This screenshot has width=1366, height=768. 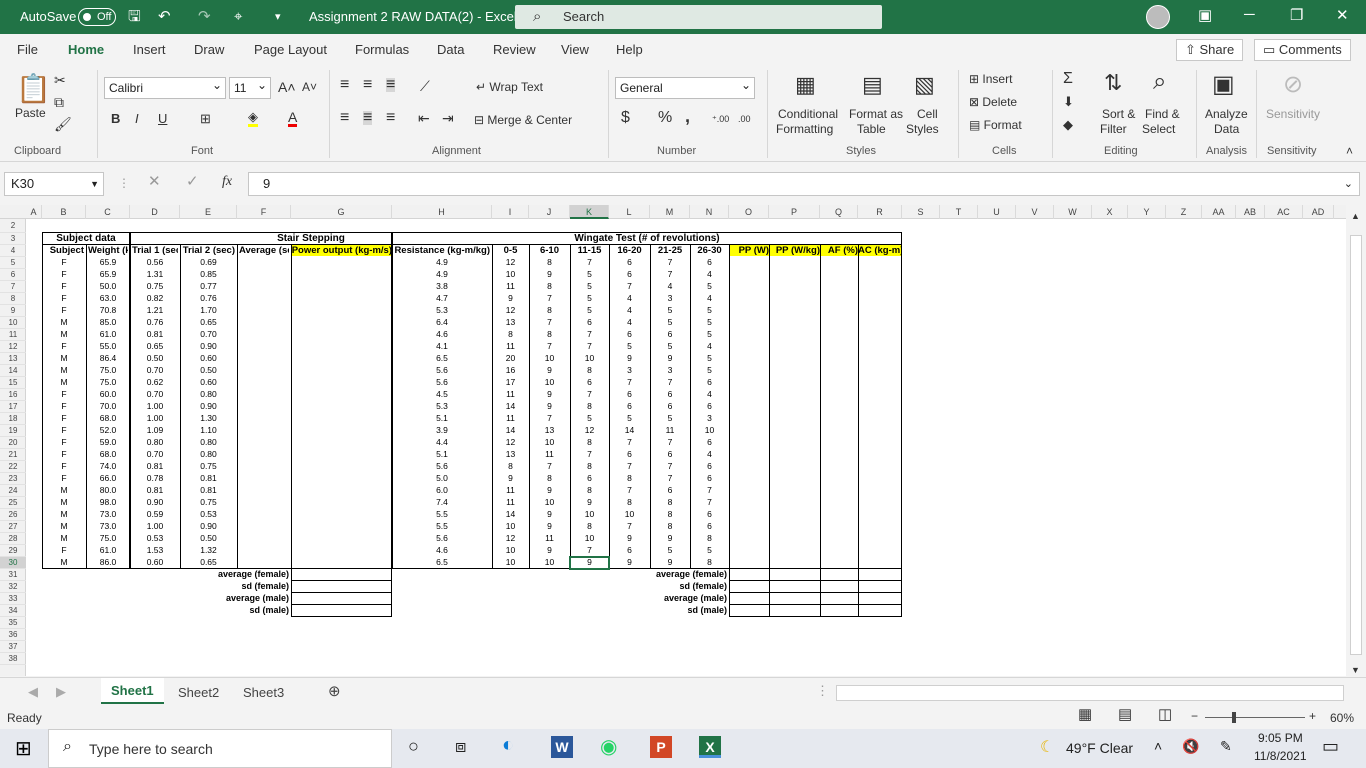 I want to click on tab-formulas: Formulas, so click(x=382, y=49).